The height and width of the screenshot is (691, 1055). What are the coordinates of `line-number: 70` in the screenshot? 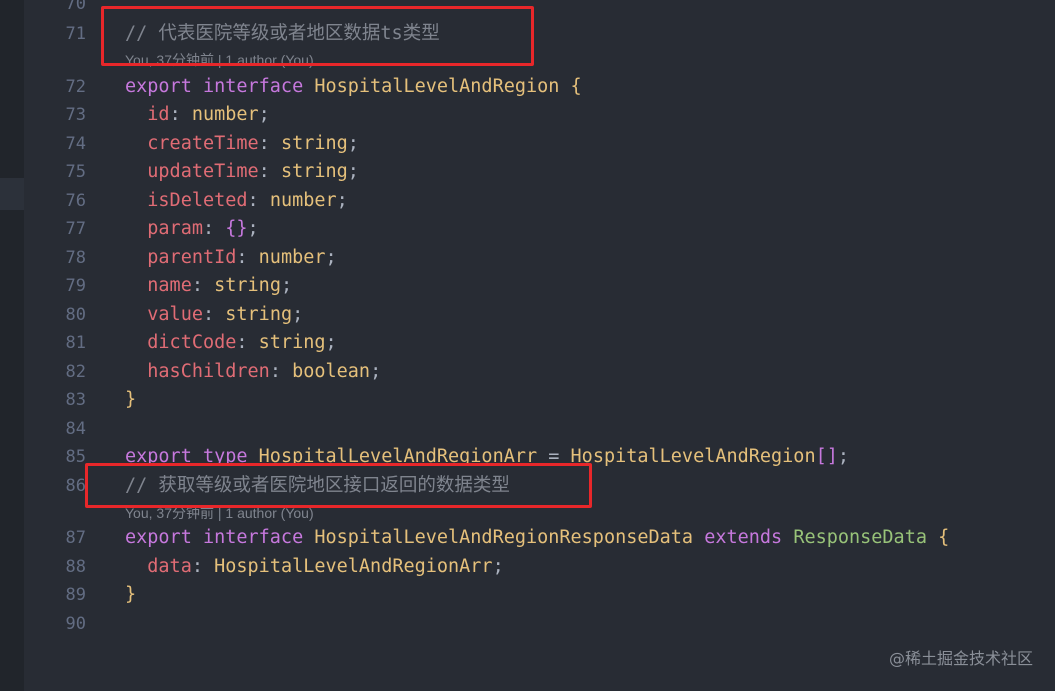 It's located at (75, 7).